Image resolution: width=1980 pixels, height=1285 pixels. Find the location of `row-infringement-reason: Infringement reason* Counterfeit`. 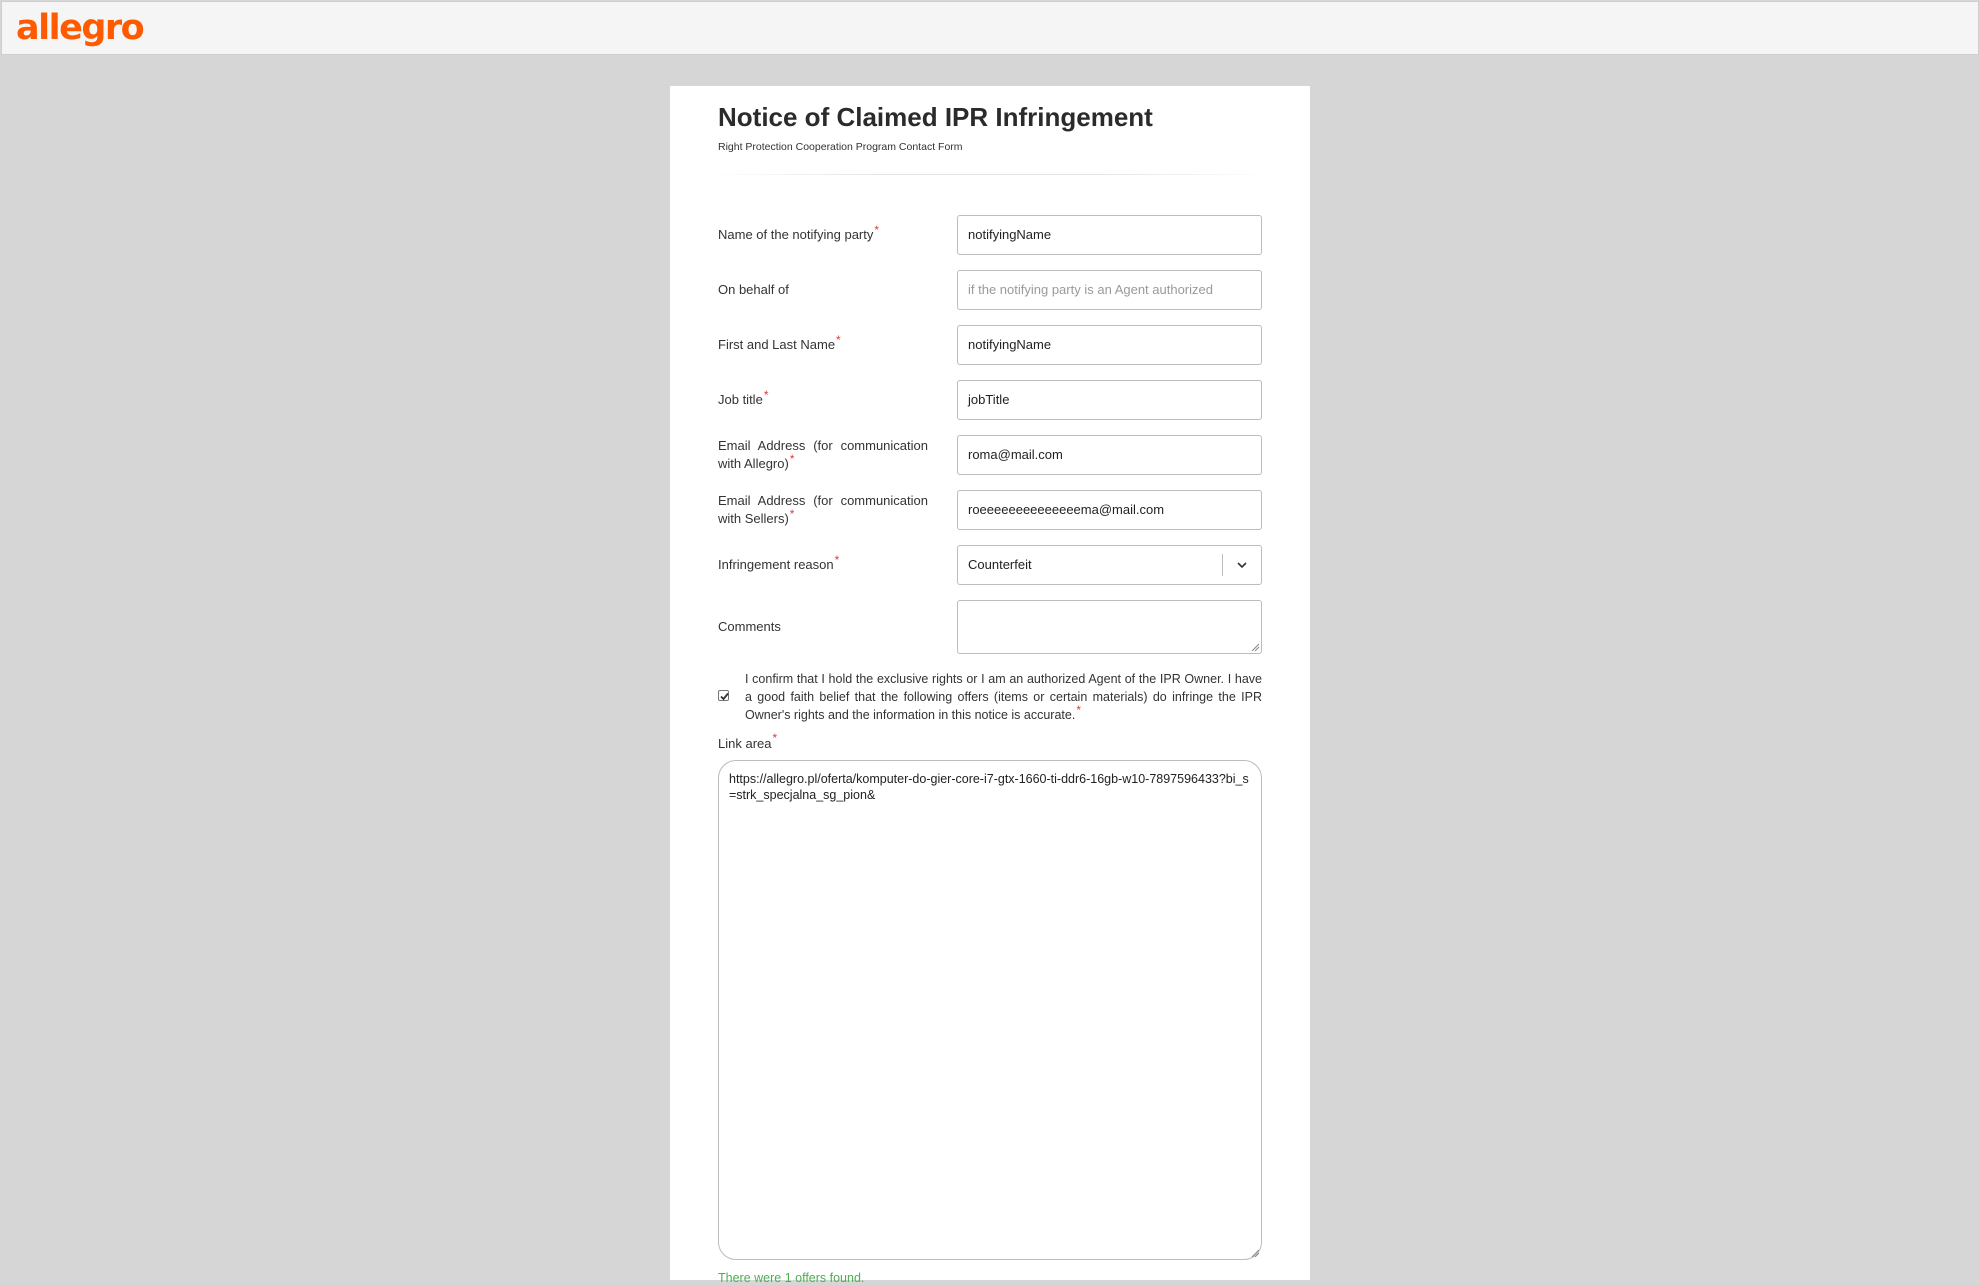

row-infringement-reason: Infringement reason* Counterfeit is located at coordinates (990, 565).